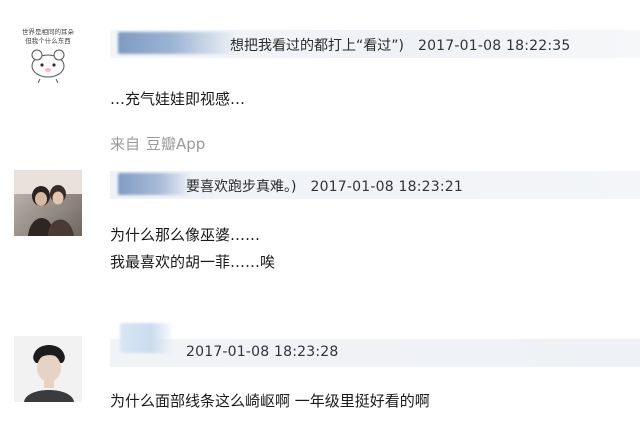 The height and width of the screenshot is (444, 640). Describe the element at coordinates (494, 46) in the screenshot. I see `timestamp: 2017-01-08 18:22:35` at that location.